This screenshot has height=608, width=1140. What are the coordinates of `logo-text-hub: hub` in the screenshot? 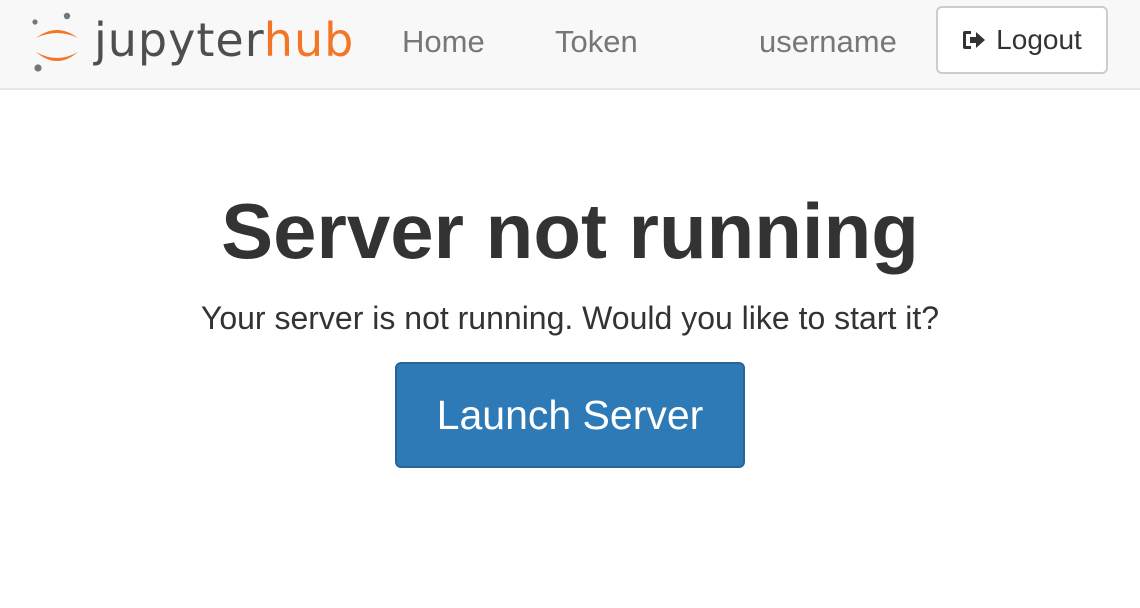 It's located at (309, 40).